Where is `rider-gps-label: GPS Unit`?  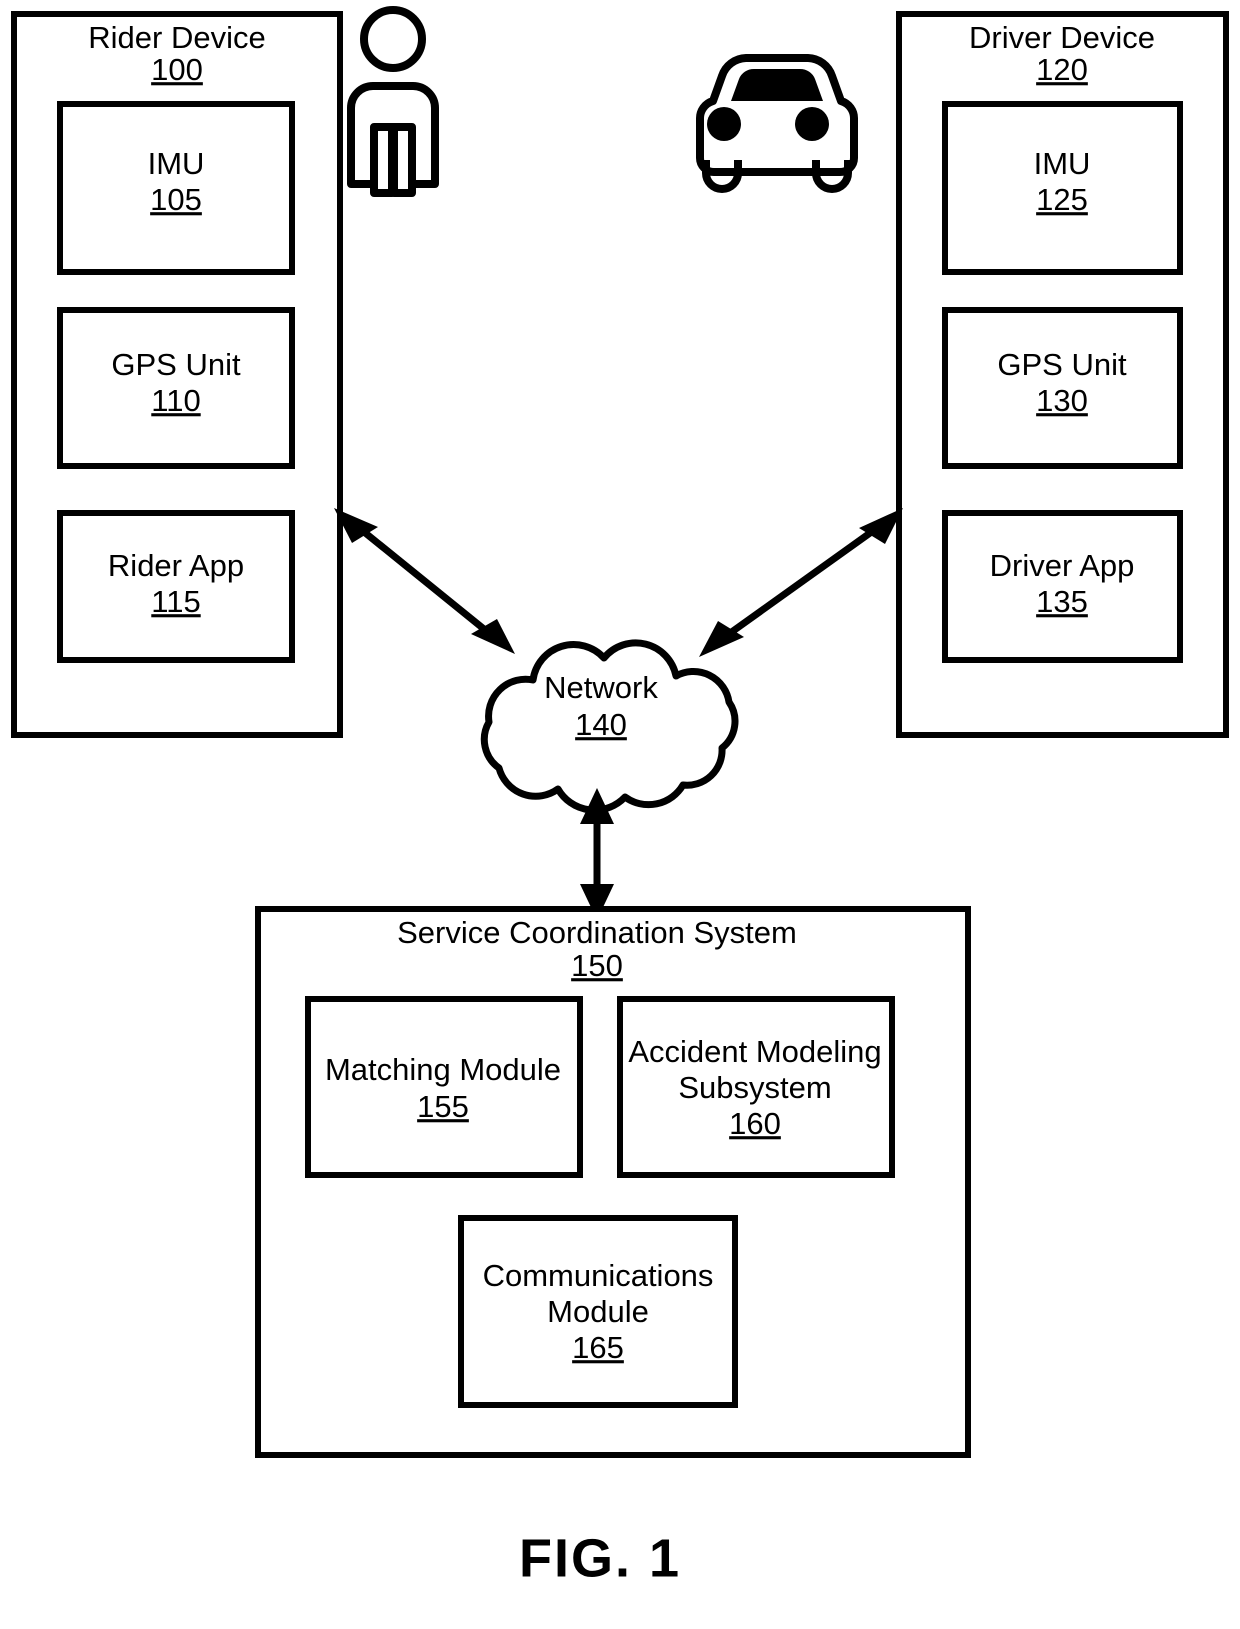
rider-gps-label: GPS Unit is located at coordinates (176, 364).